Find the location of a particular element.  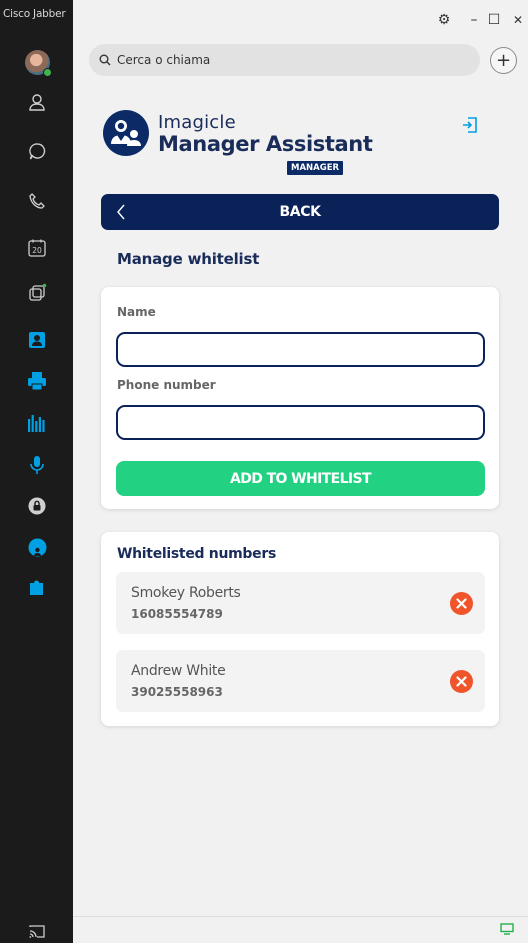

manager-assistant-icon is located at coordinates (37, 547).